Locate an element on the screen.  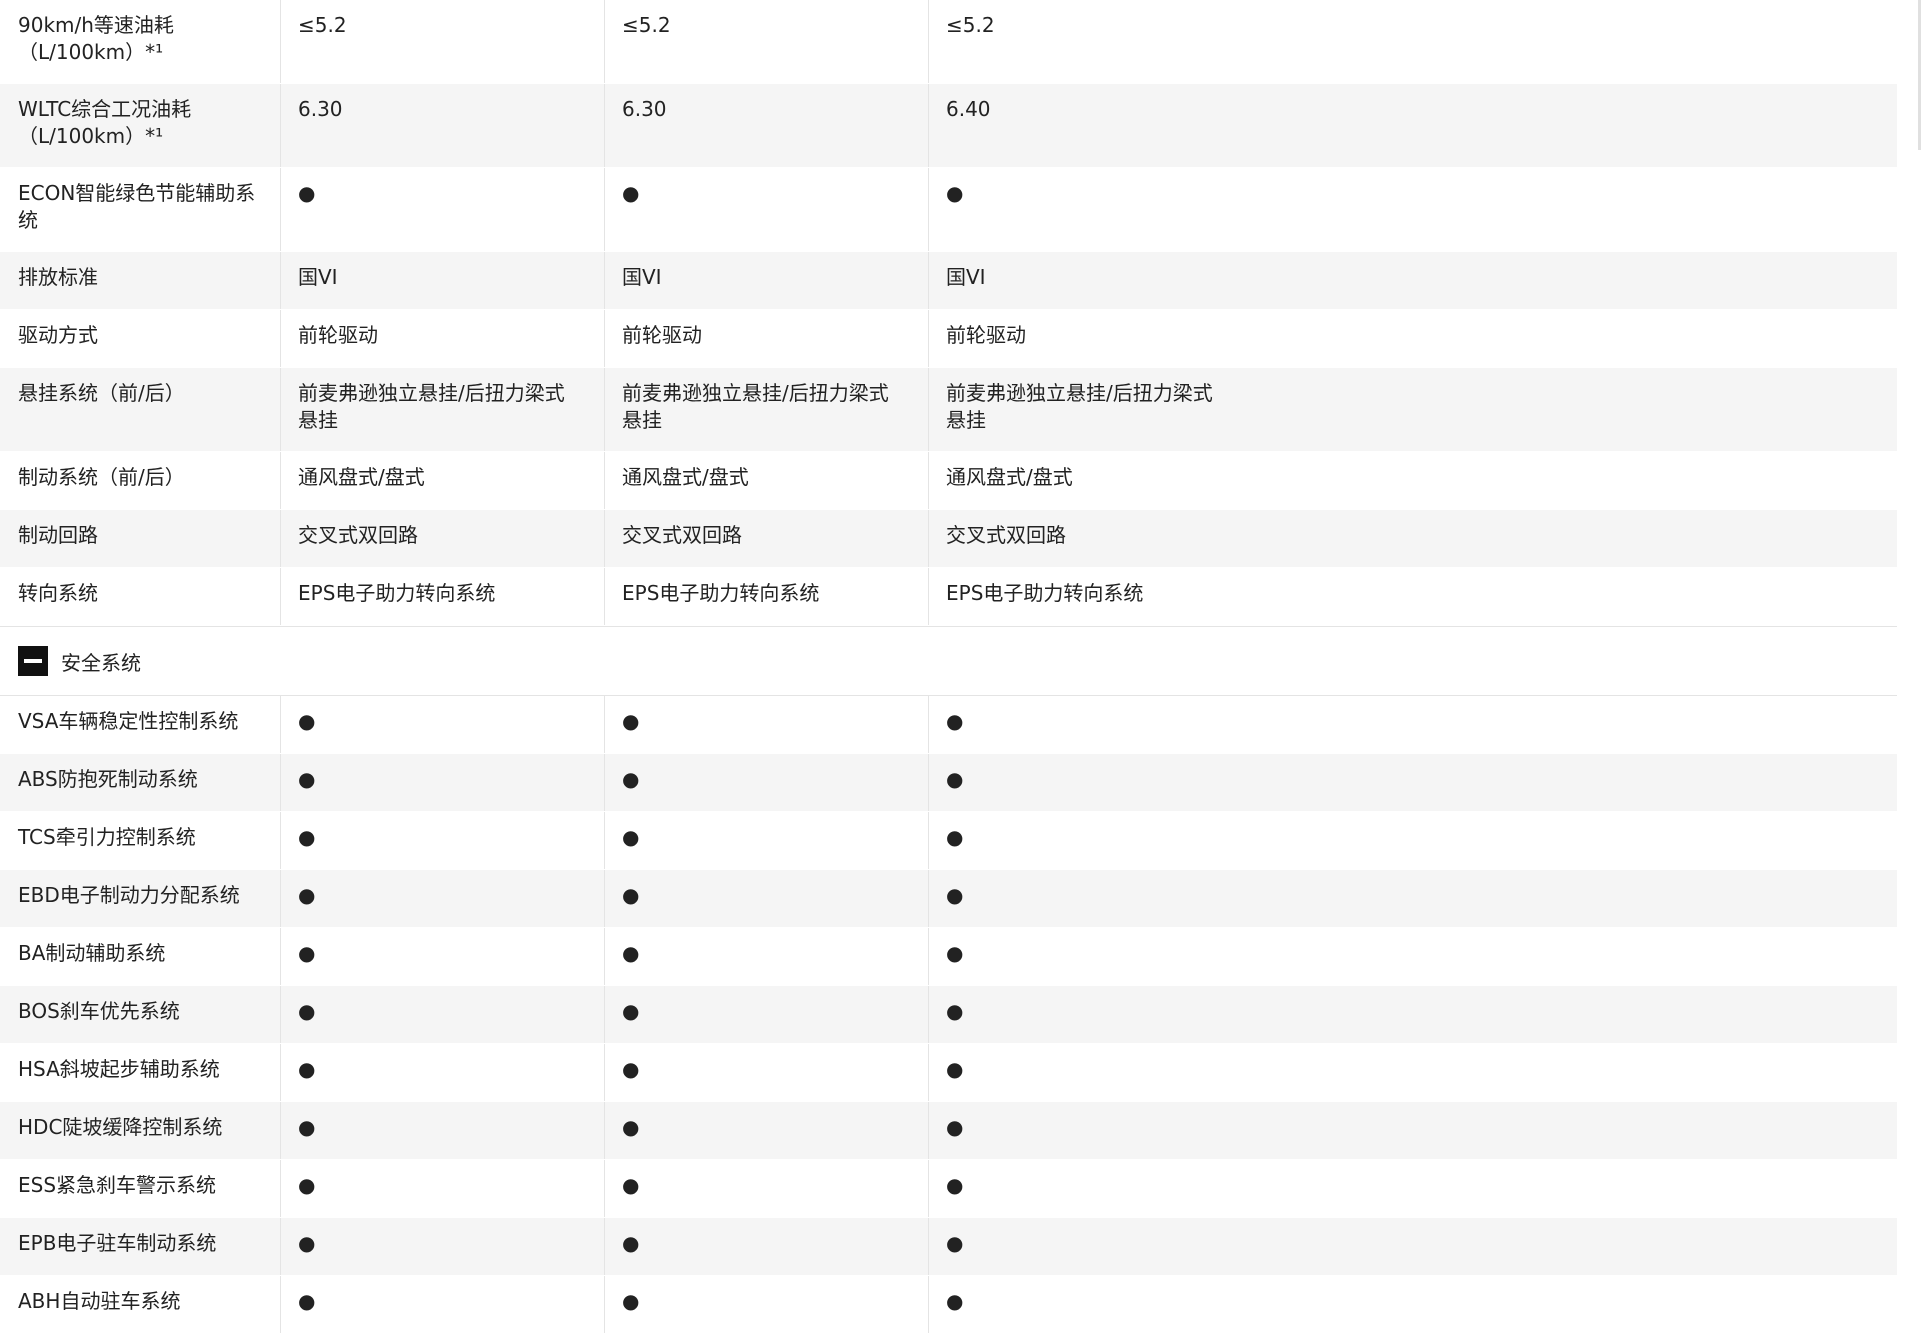
table-row: HSA斜坡起步辅助系统 ● ● ● is located at coordinates (948, 1073).